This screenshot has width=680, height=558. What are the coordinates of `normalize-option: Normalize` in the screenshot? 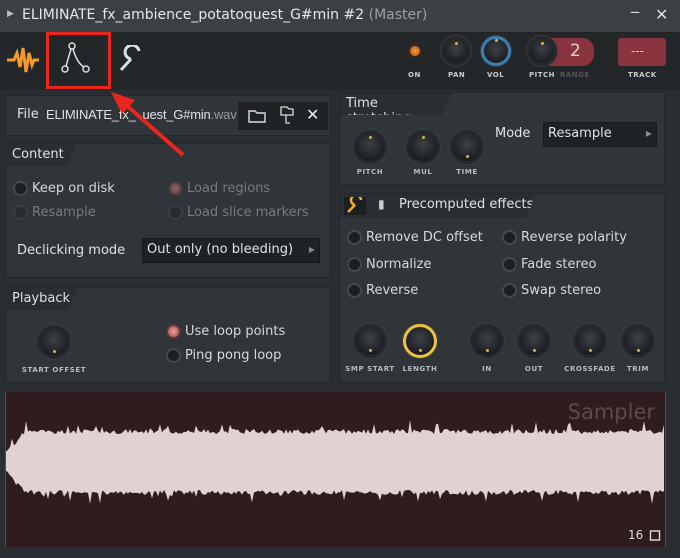 It's located at (389, 264).